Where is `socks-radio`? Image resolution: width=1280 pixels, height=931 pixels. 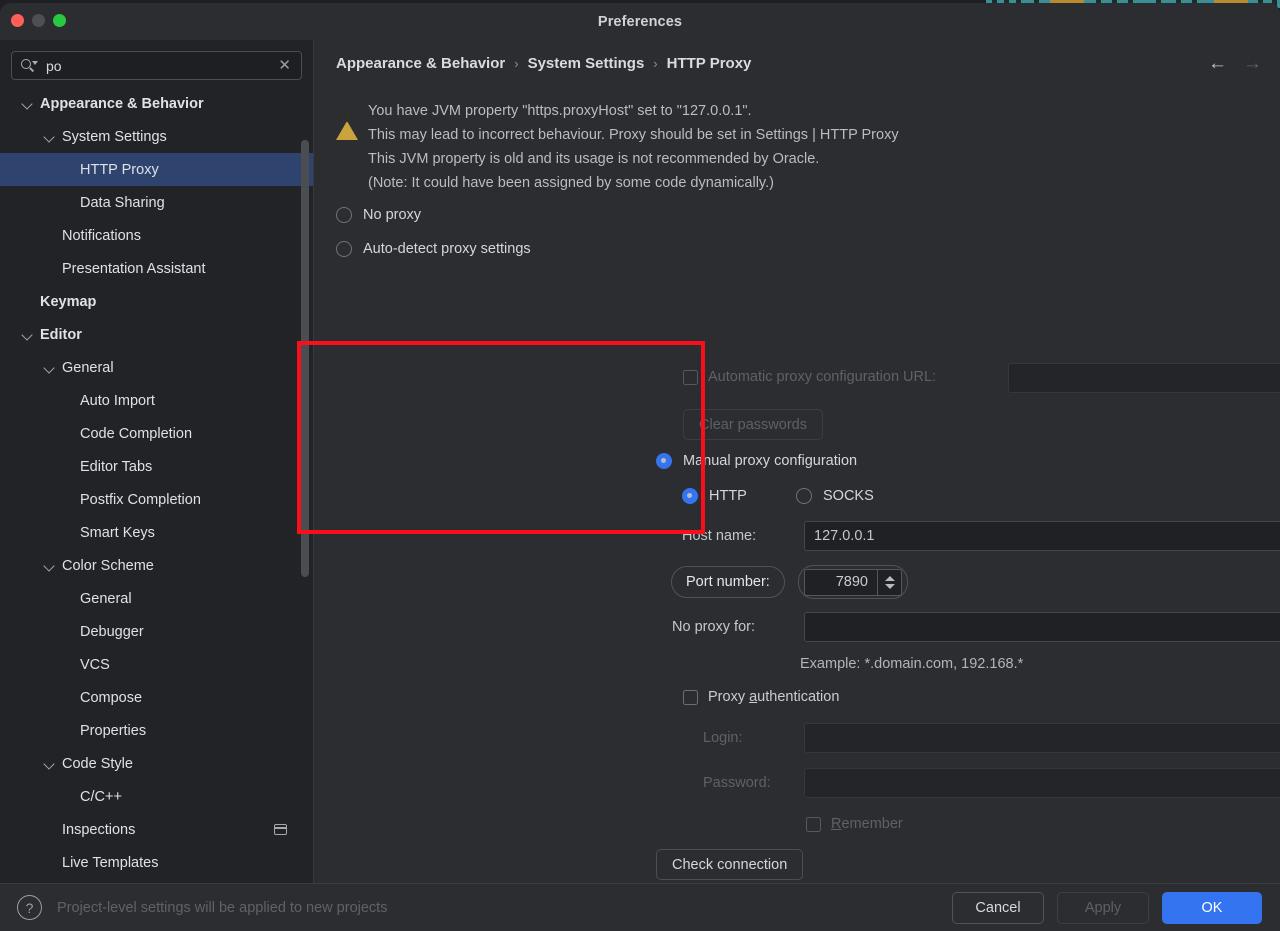 socks-radio is located at coordinates (804, 496).